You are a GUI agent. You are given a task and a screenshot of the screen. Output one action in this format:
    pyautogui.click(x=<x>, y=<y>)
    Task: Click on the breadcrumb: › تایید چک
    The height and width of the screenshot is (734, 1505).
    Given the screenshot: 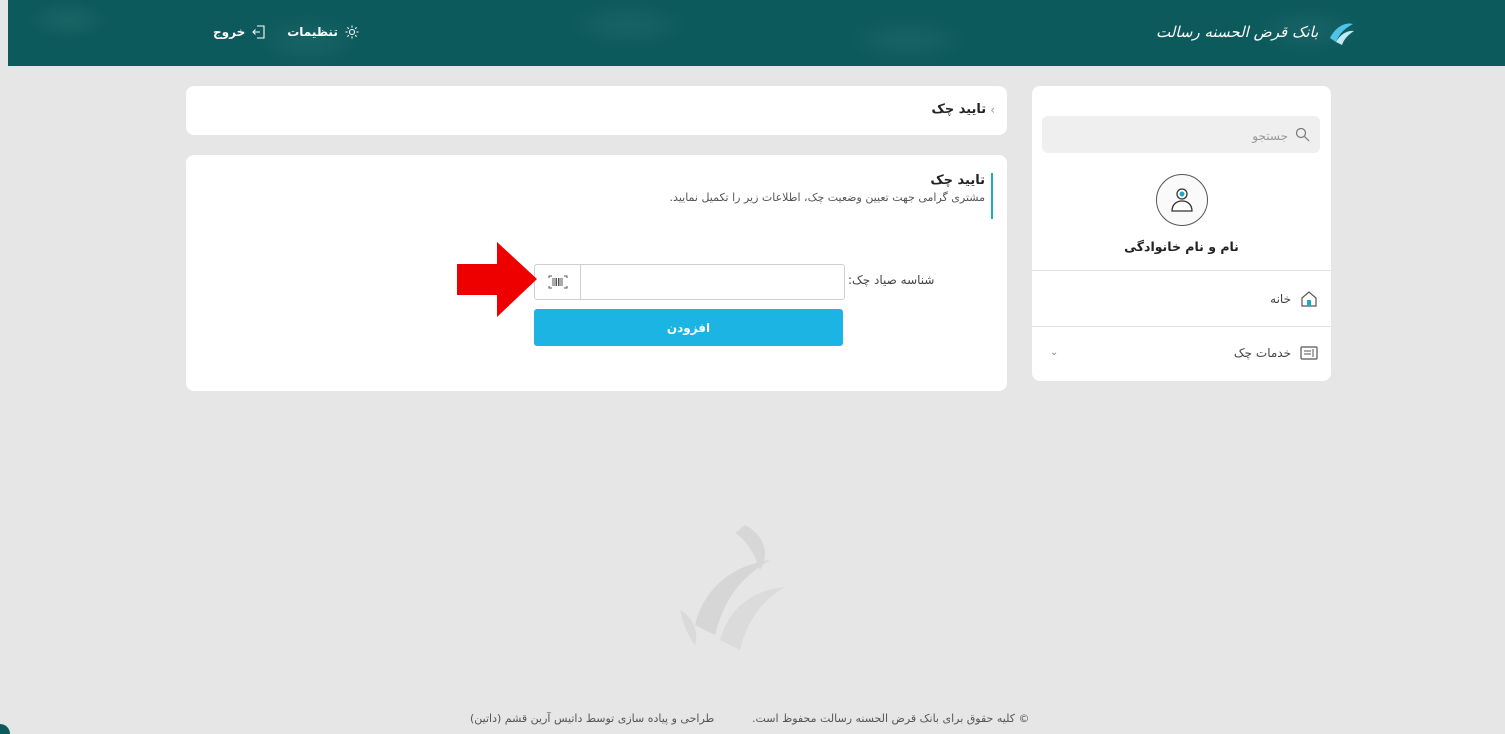 What is the action you would take?
    pyautogui.click(x=963, y=109)
    